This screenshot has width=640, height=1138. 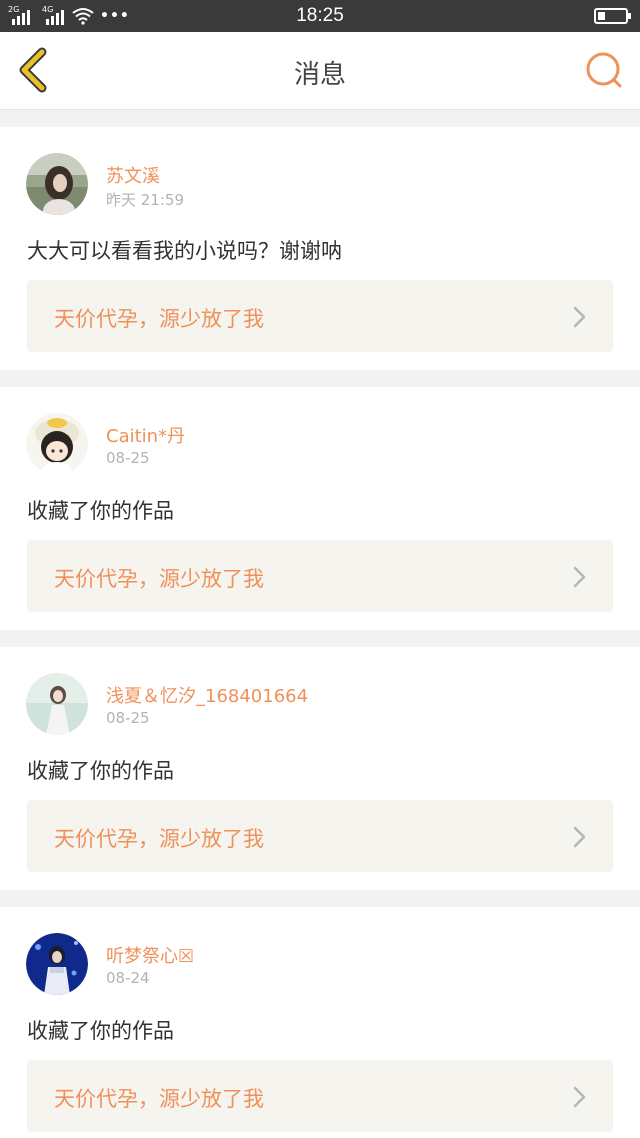 I want to click on timestamp: 08-24, so click(x=128, y=978).